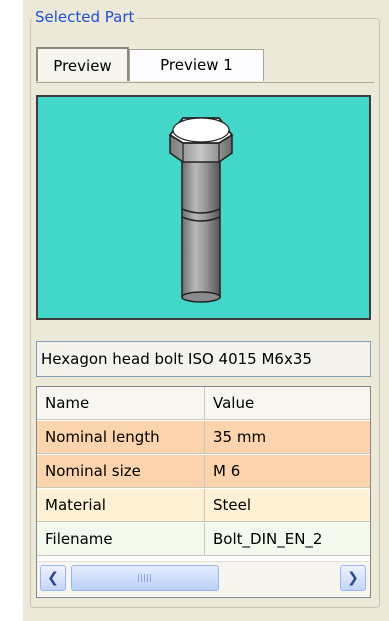  What do you see at coordinates (201, 210) in the screenshot?
I see `hexagon-bolt-icon` at bounding box center [201, 210].